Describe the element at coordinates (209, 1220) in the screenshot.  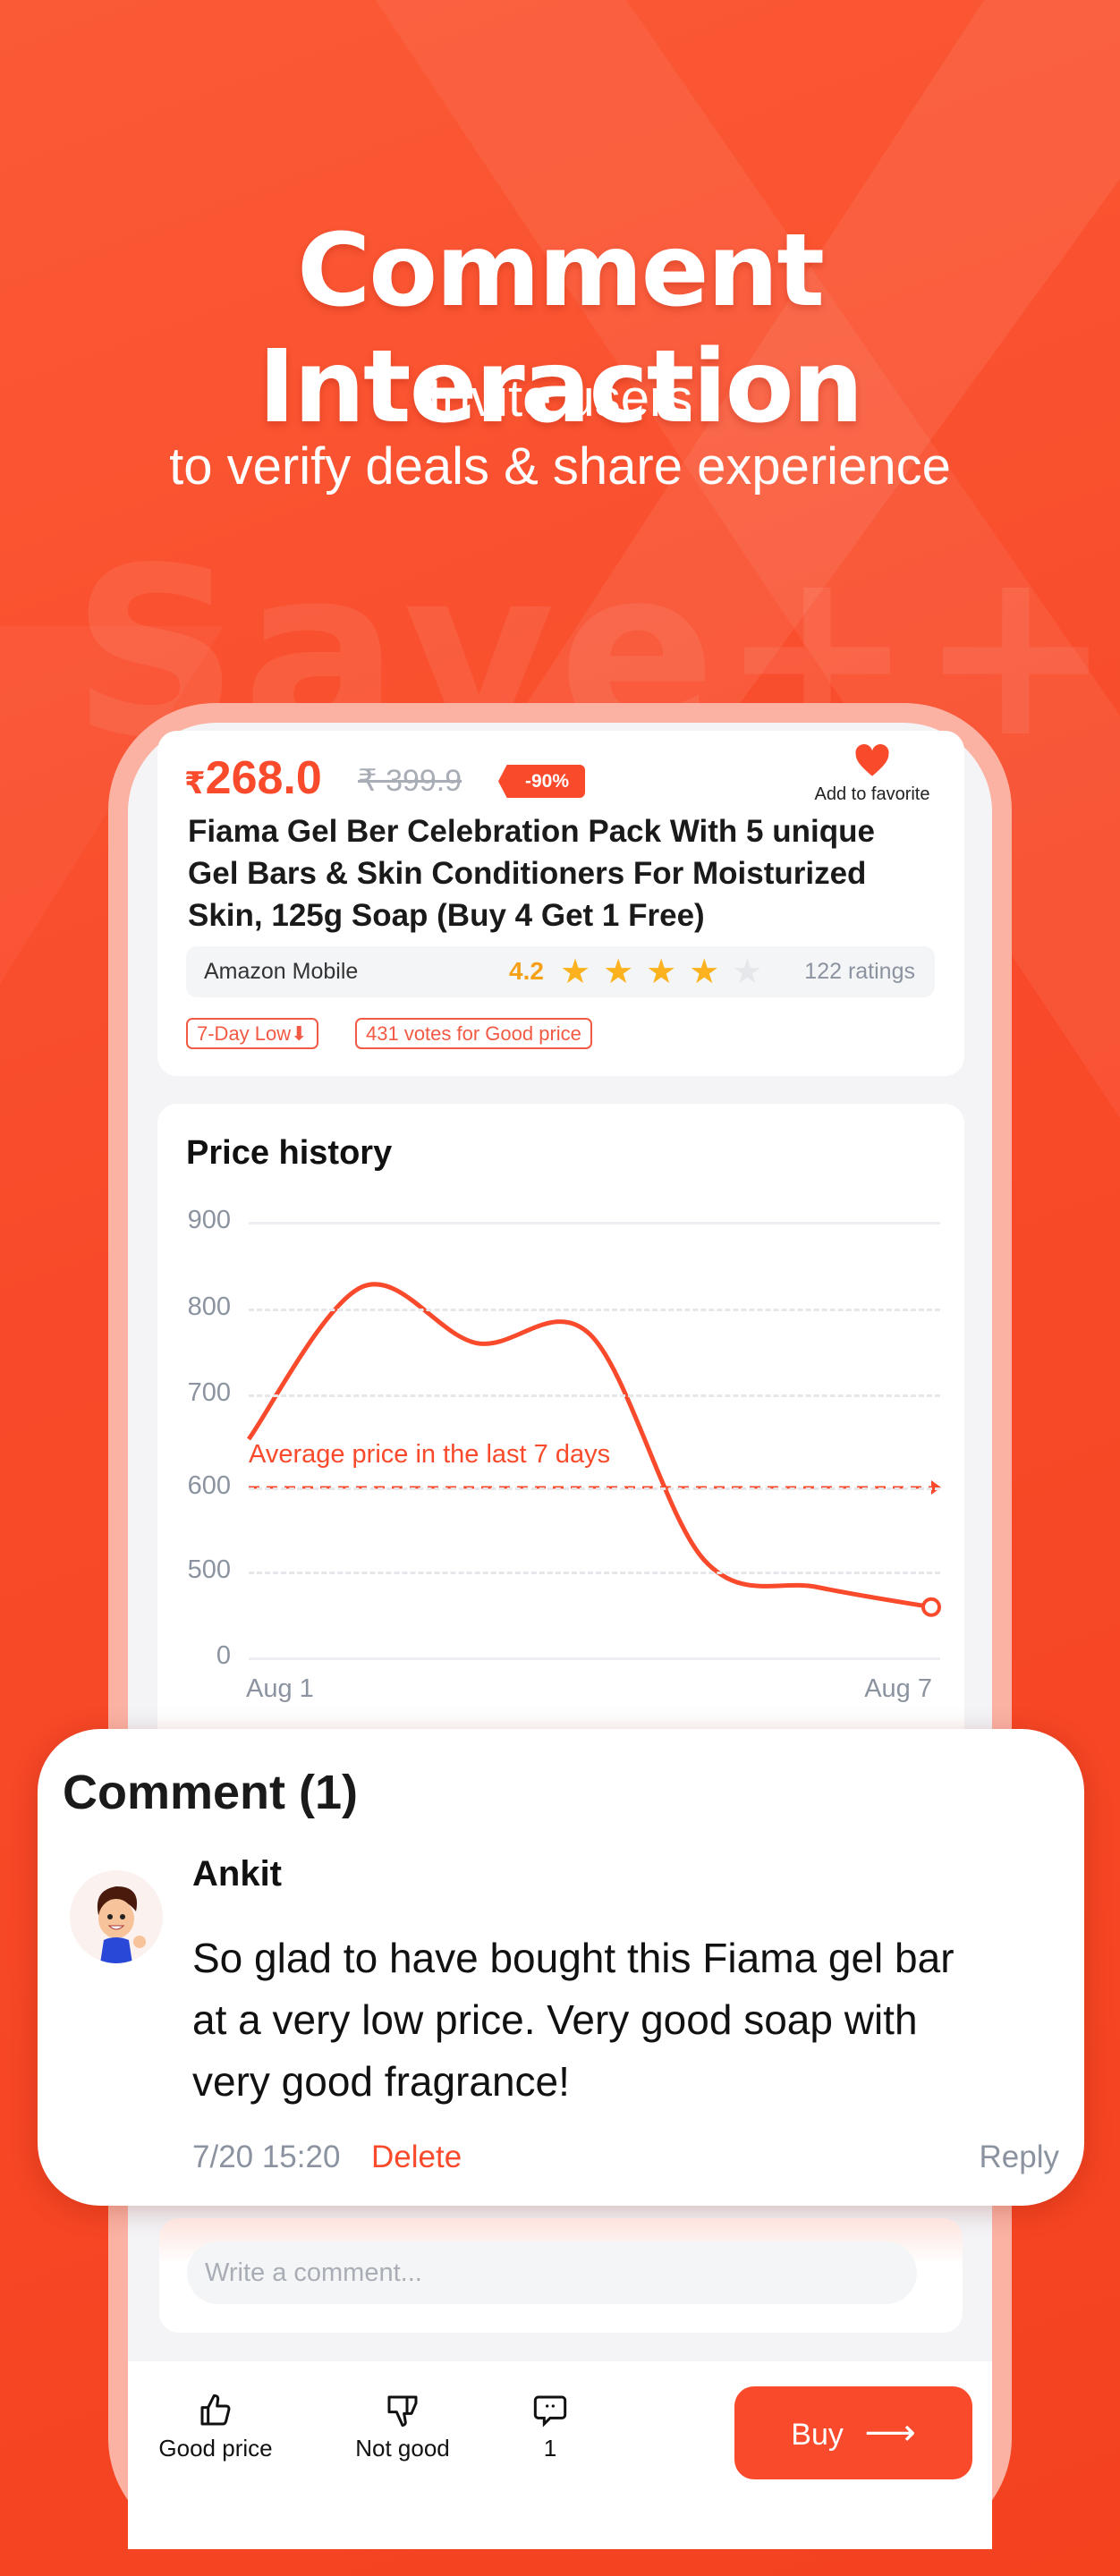
I see `y-tick-label: 900` at that location.